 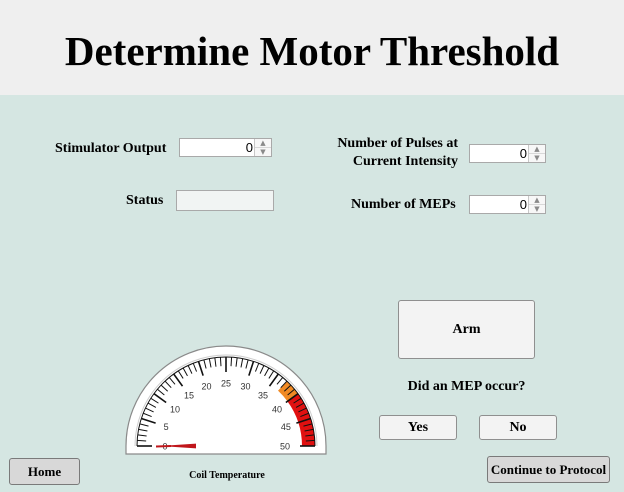 What do you see at coordinates (227, 475) in the screenshot?
I see `coil-temperature-label: Coil Temperature` at bounding box center [227, 475].